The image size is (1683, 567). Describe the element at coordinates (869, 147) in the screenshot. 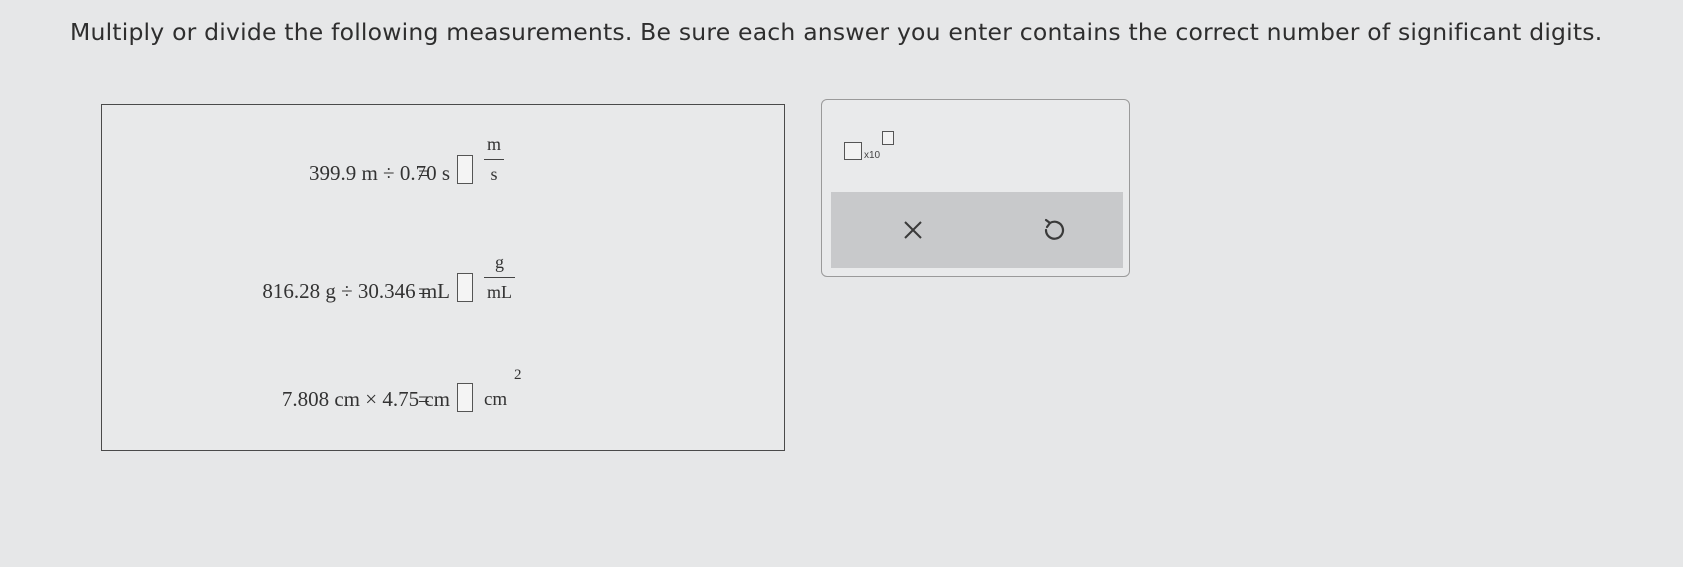

I see `scientific-notation-button: x10` at that location.